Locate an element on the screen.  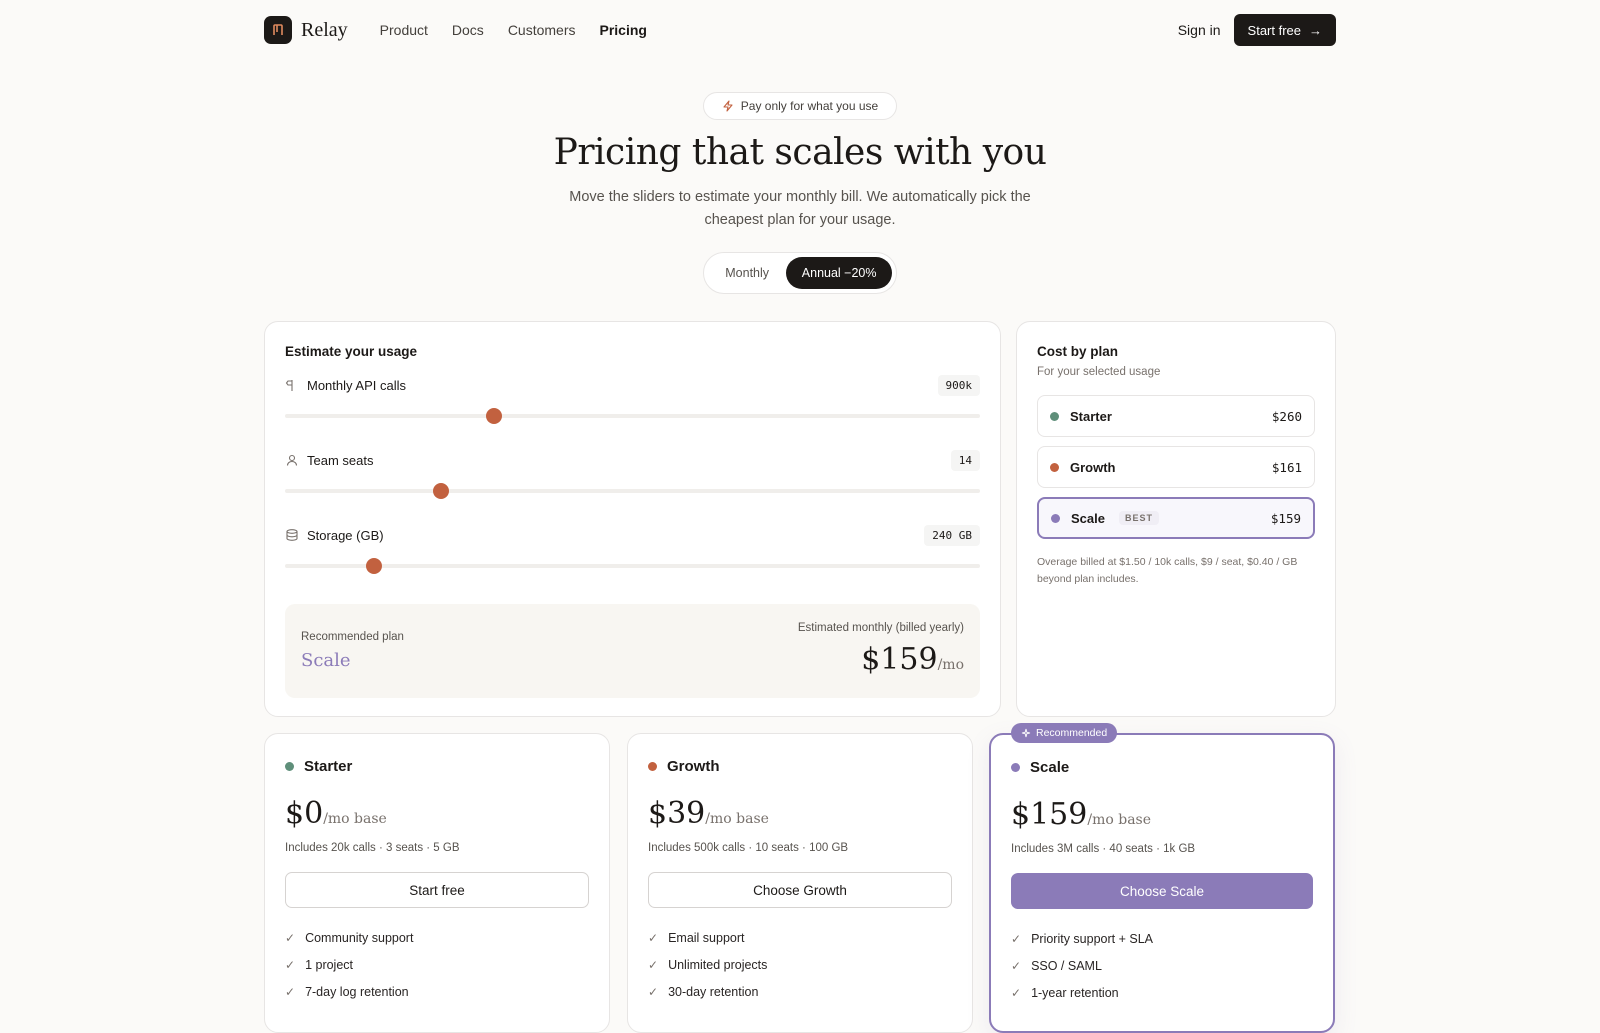
team-seats-label: Team seats is located at coordinates (340, 460).